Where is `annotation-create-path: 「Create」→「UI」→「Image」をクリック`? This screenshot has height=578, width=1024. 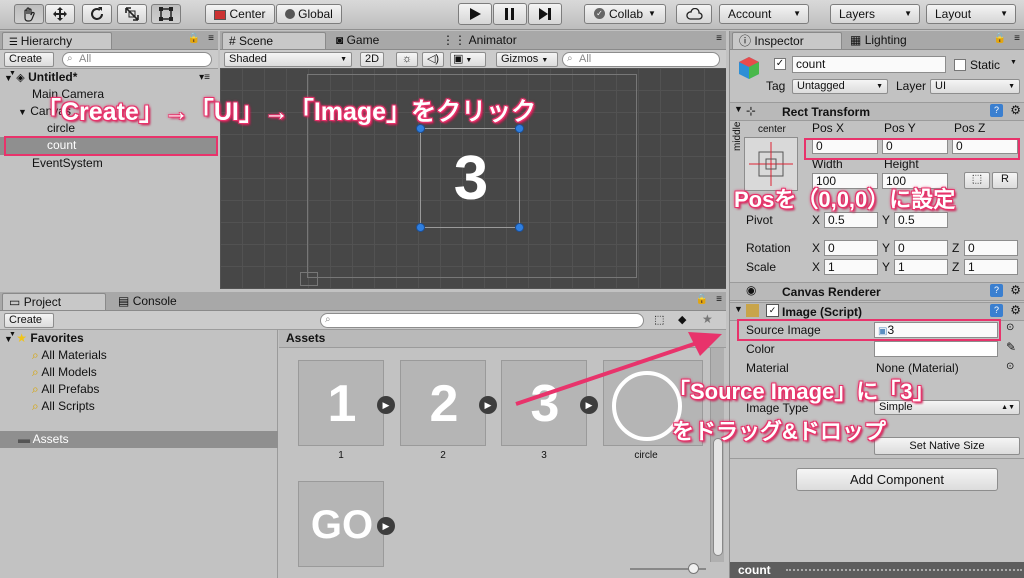 annotation-create-path: 「Create」→「UI」→「Image」をクリック is located at coordinates (286, 112).